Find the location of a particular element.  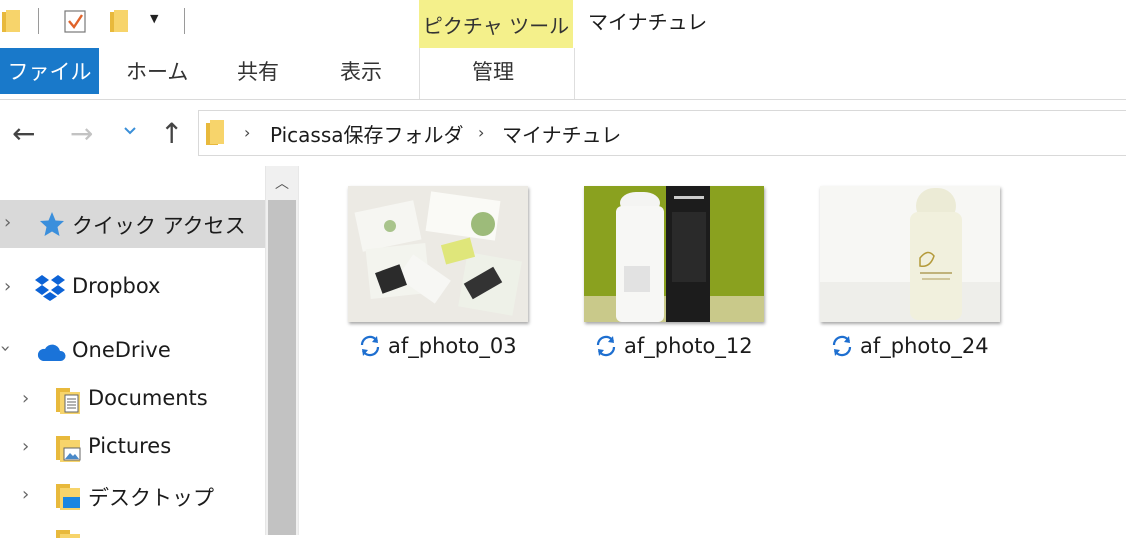

ribbon-divider is located at coordinates (563, 99).